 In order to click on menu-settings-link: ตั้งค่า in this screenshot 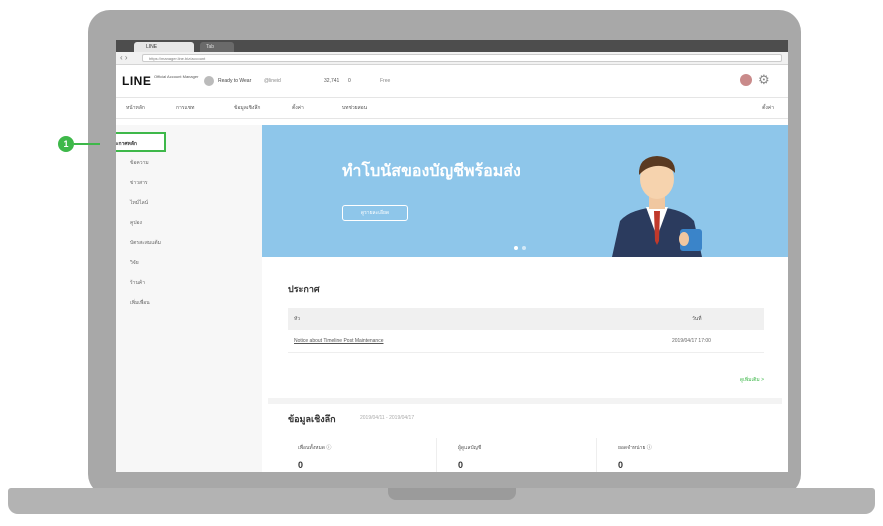, I will do `click(768, 108)`.